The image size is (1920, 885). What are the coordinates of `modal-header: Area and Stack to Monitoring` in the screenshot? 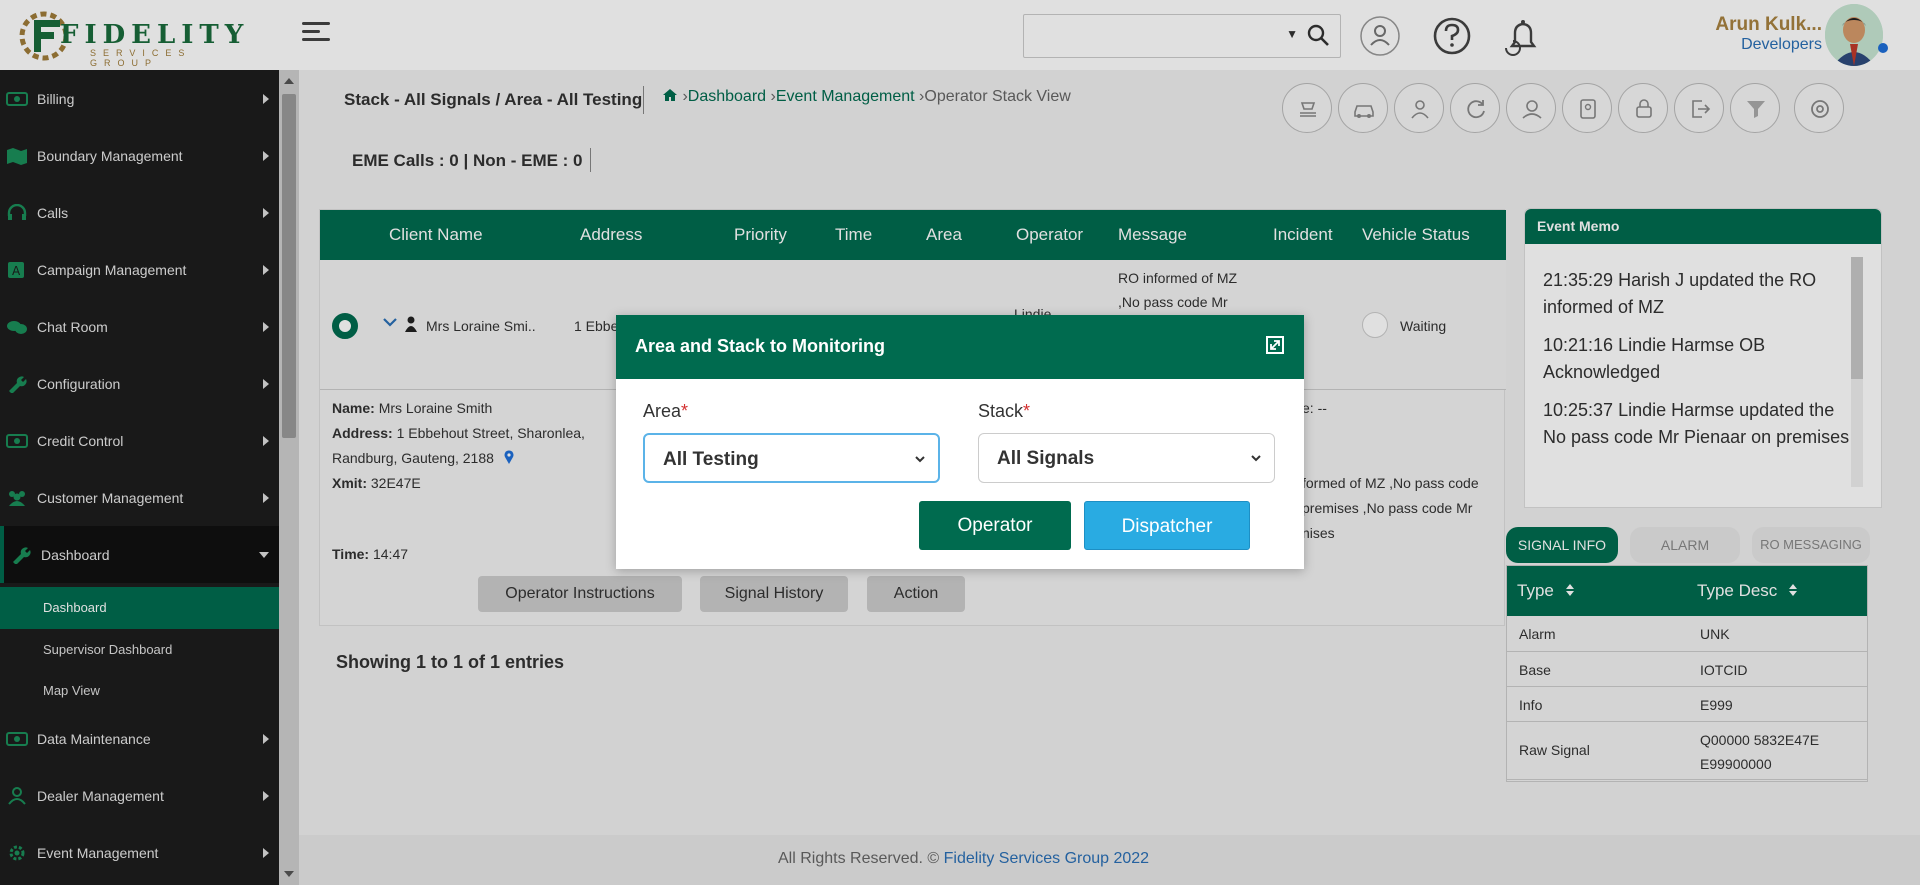 It's located at (960, 347).